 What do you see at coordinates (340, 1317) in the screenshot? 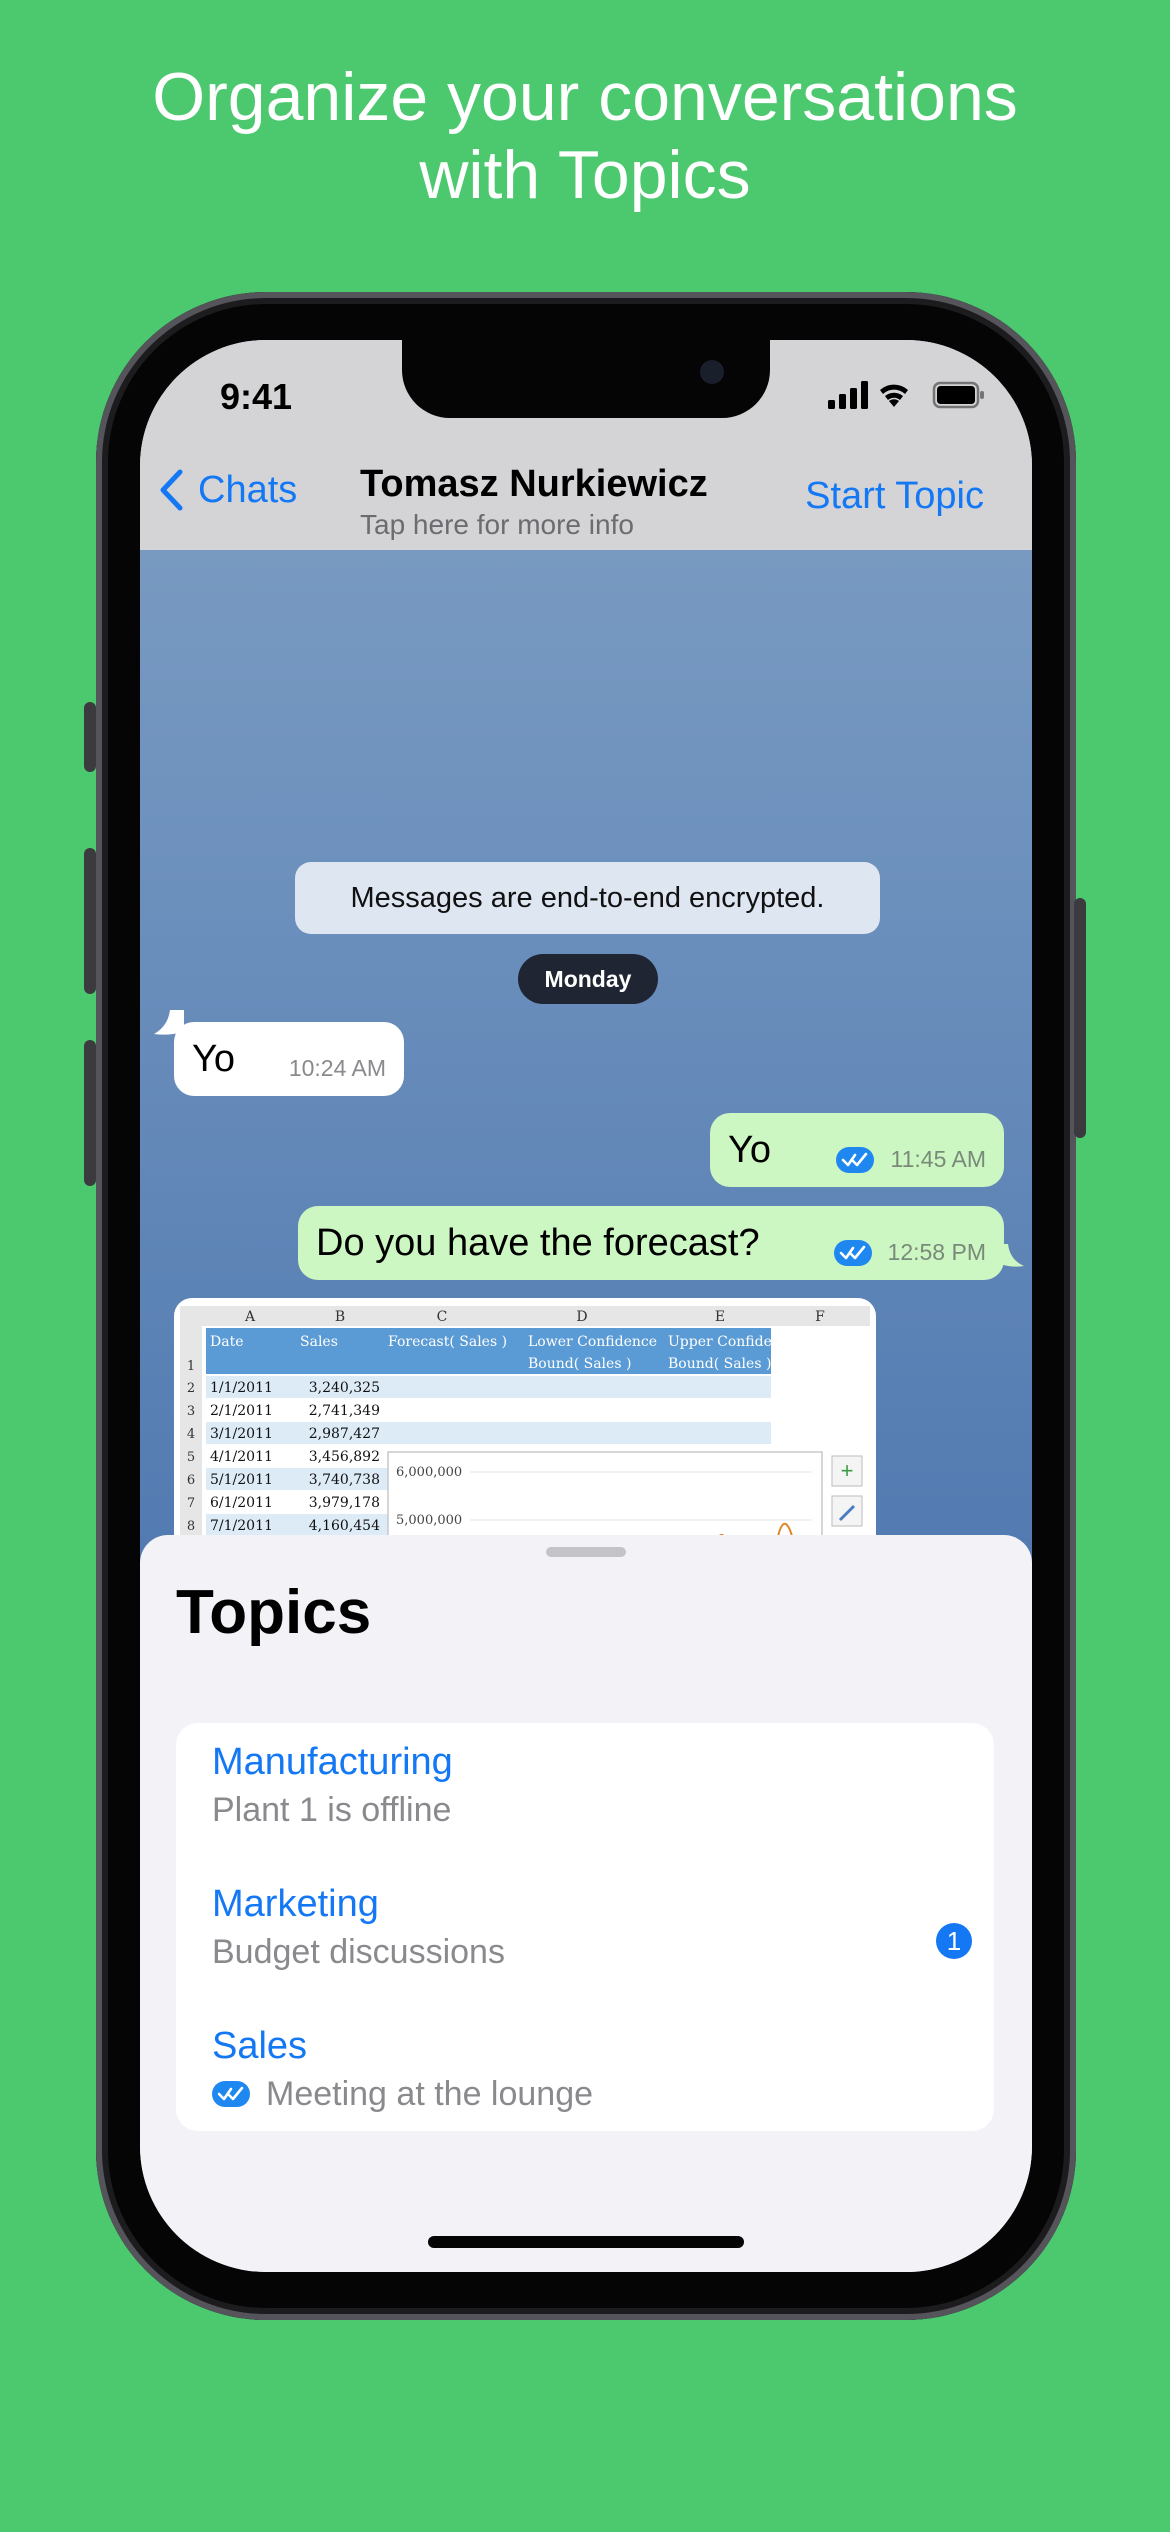
I see `column-letter: B` at bounding box center [340, 1317].